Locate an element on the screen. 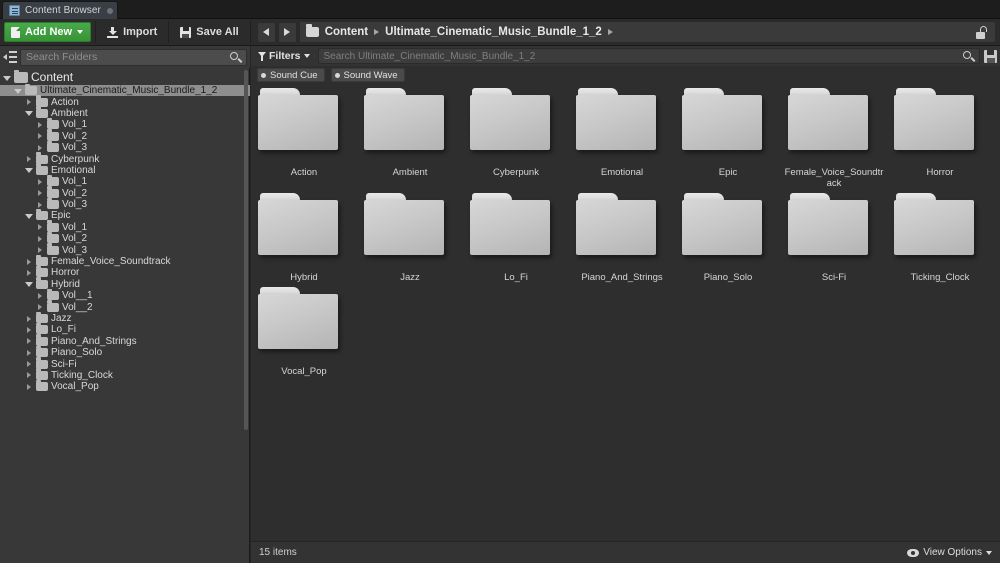 This screenshot has height=563, width=1000. unlocked-padlock-icon is located at coordinates (981, 32).